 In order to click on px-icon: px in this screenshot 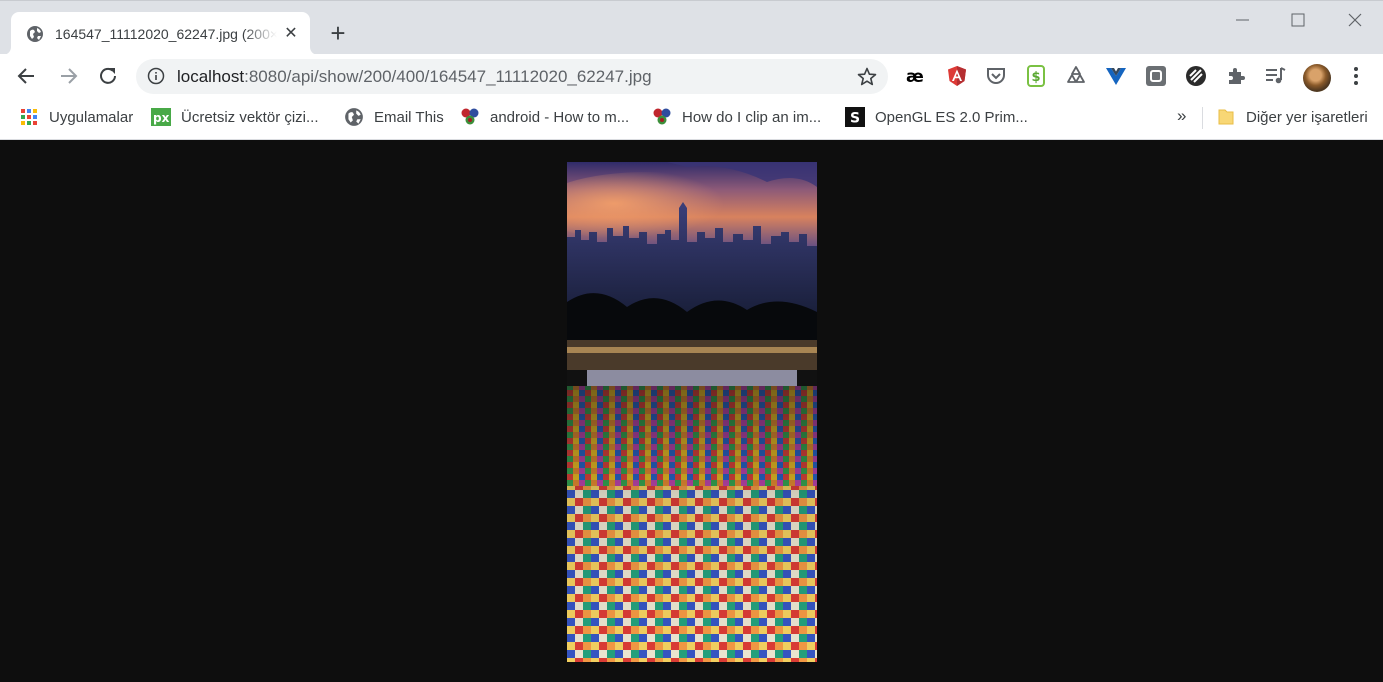, I will do `click(161, 117)`.